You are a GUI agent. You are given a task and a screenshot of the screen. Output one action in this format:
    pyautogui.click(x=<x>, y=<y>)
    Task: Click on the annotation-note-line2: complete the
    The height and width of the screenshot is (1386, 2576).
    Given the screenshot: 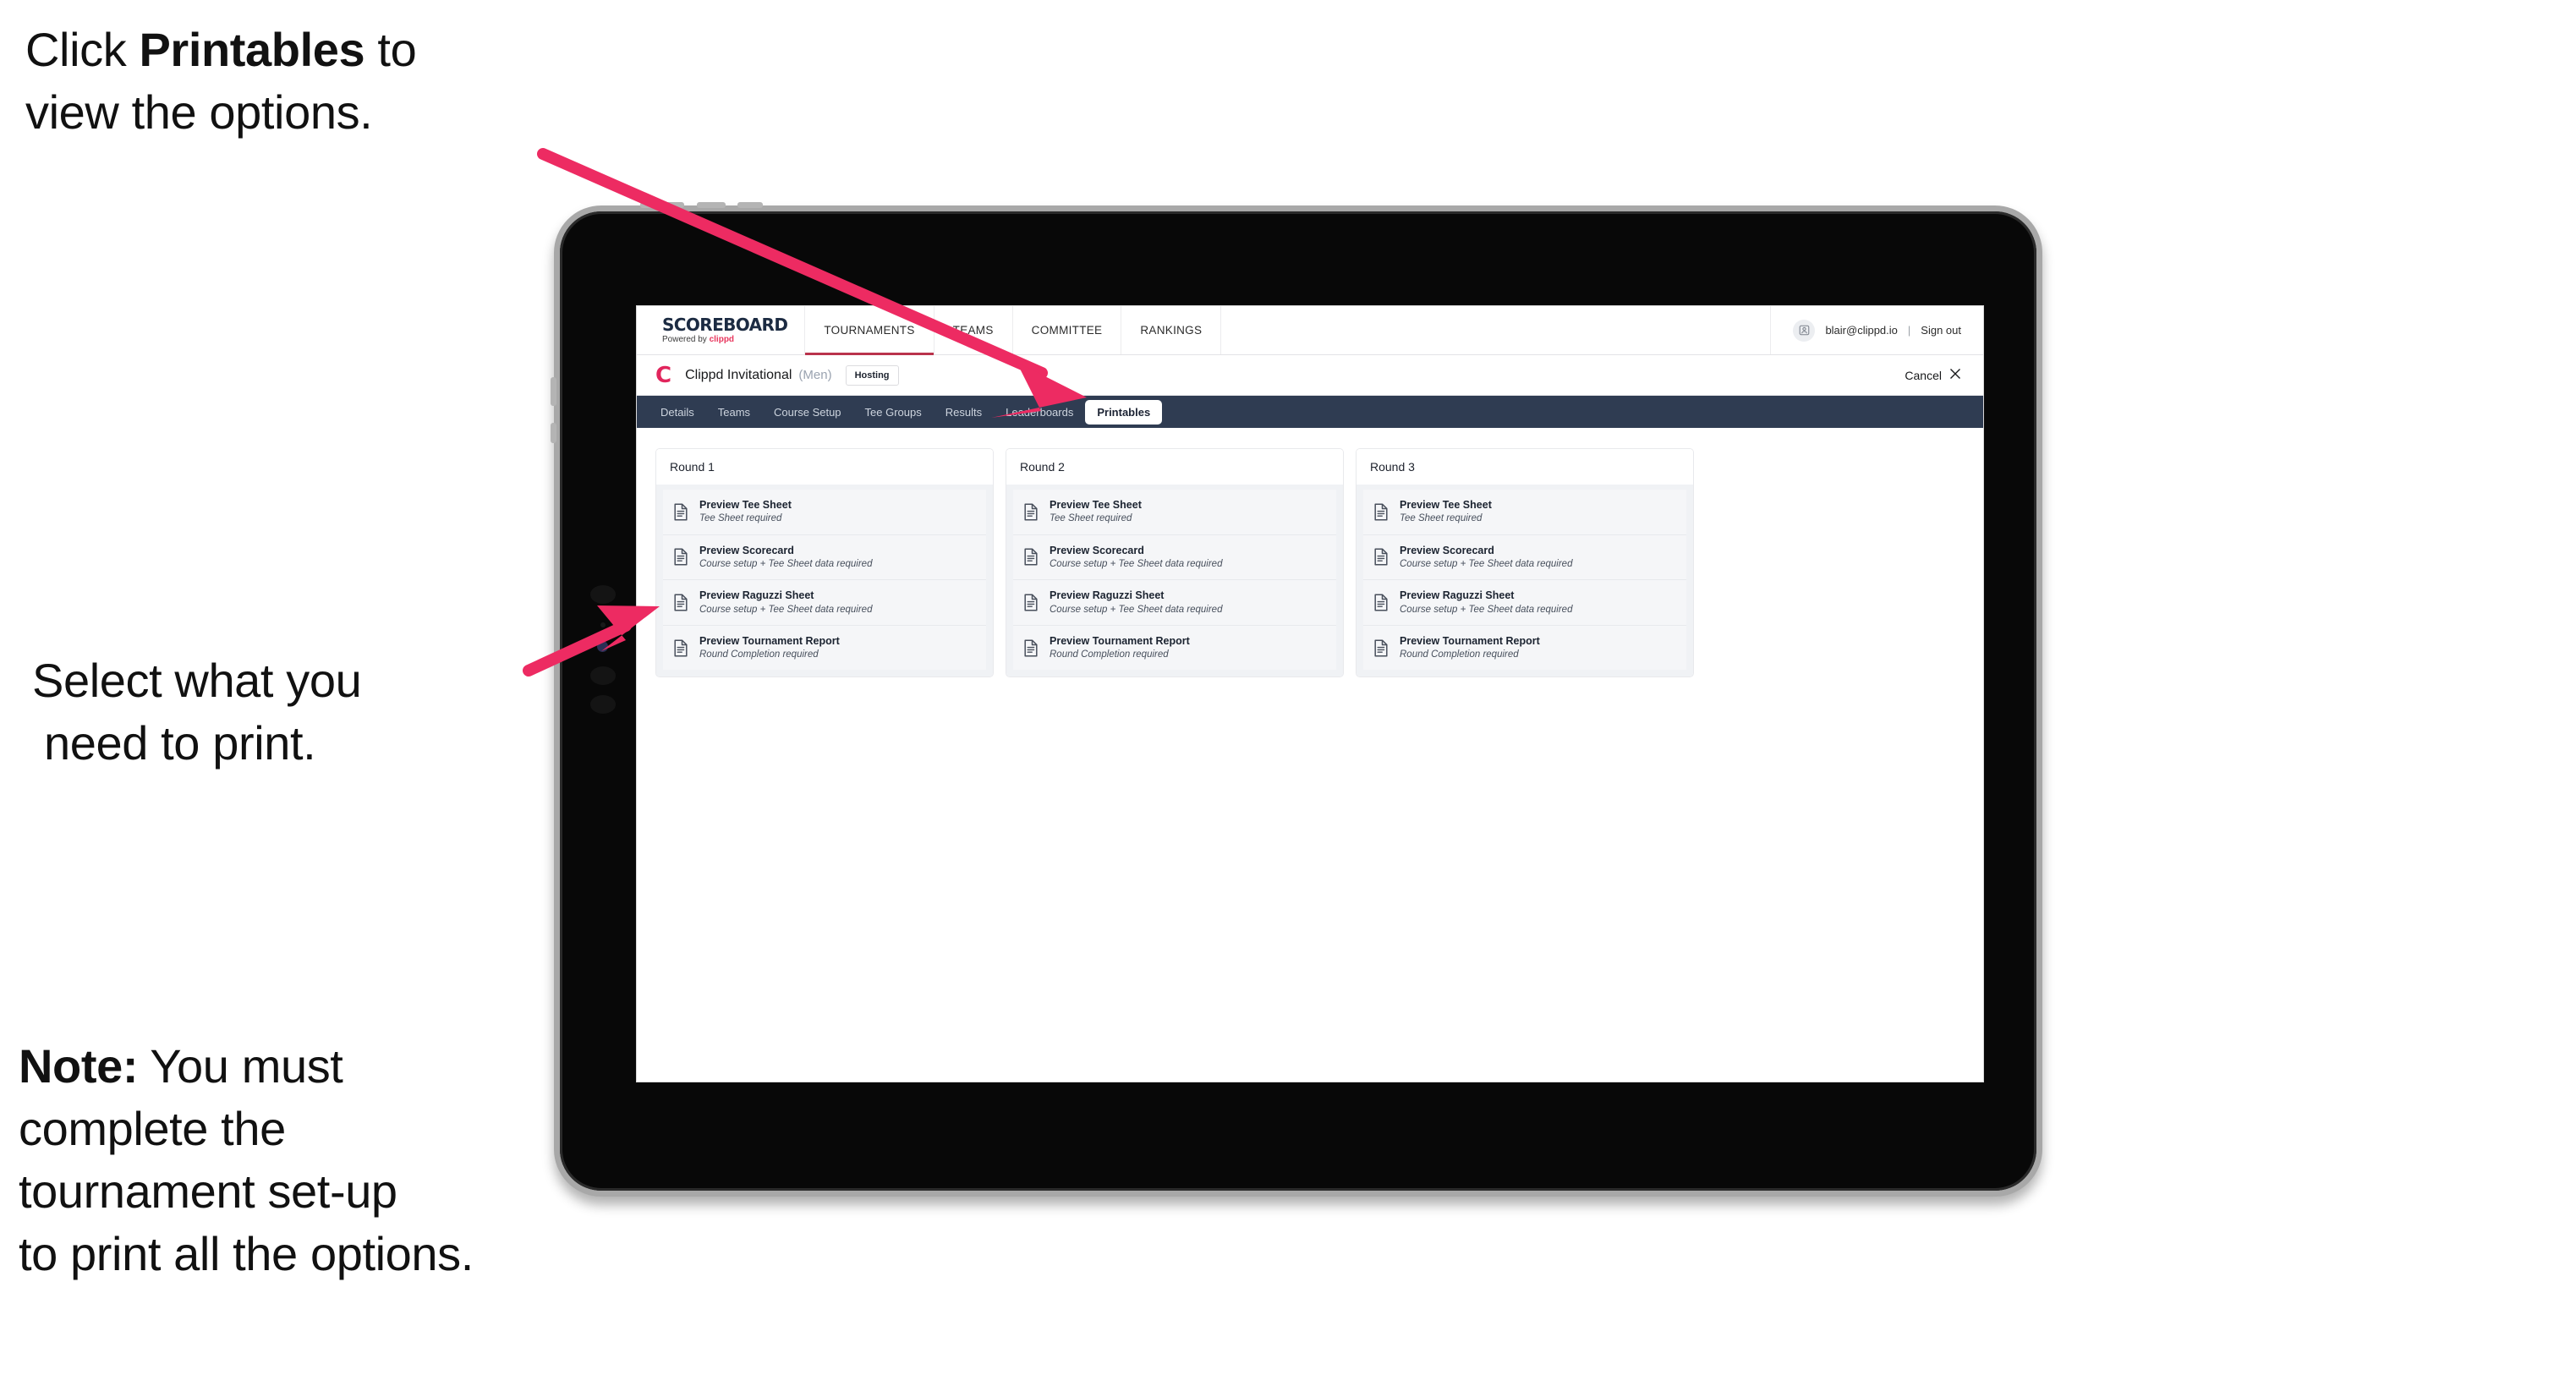 What is the action you would take?
    pyautogui.click(x=152, y=1128)
    